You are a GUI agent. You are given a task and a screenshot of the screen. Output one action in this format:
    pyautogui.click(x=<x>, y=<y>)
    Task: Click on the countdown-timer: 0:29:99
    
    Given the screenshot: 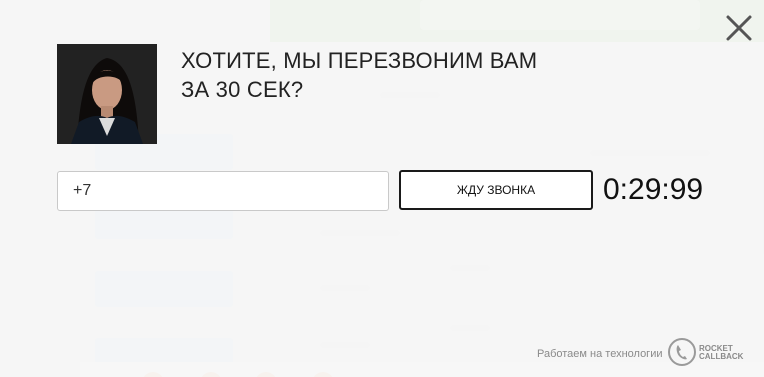 What is the action you would take?
    pyautogui.click(x=653, y=189)
    